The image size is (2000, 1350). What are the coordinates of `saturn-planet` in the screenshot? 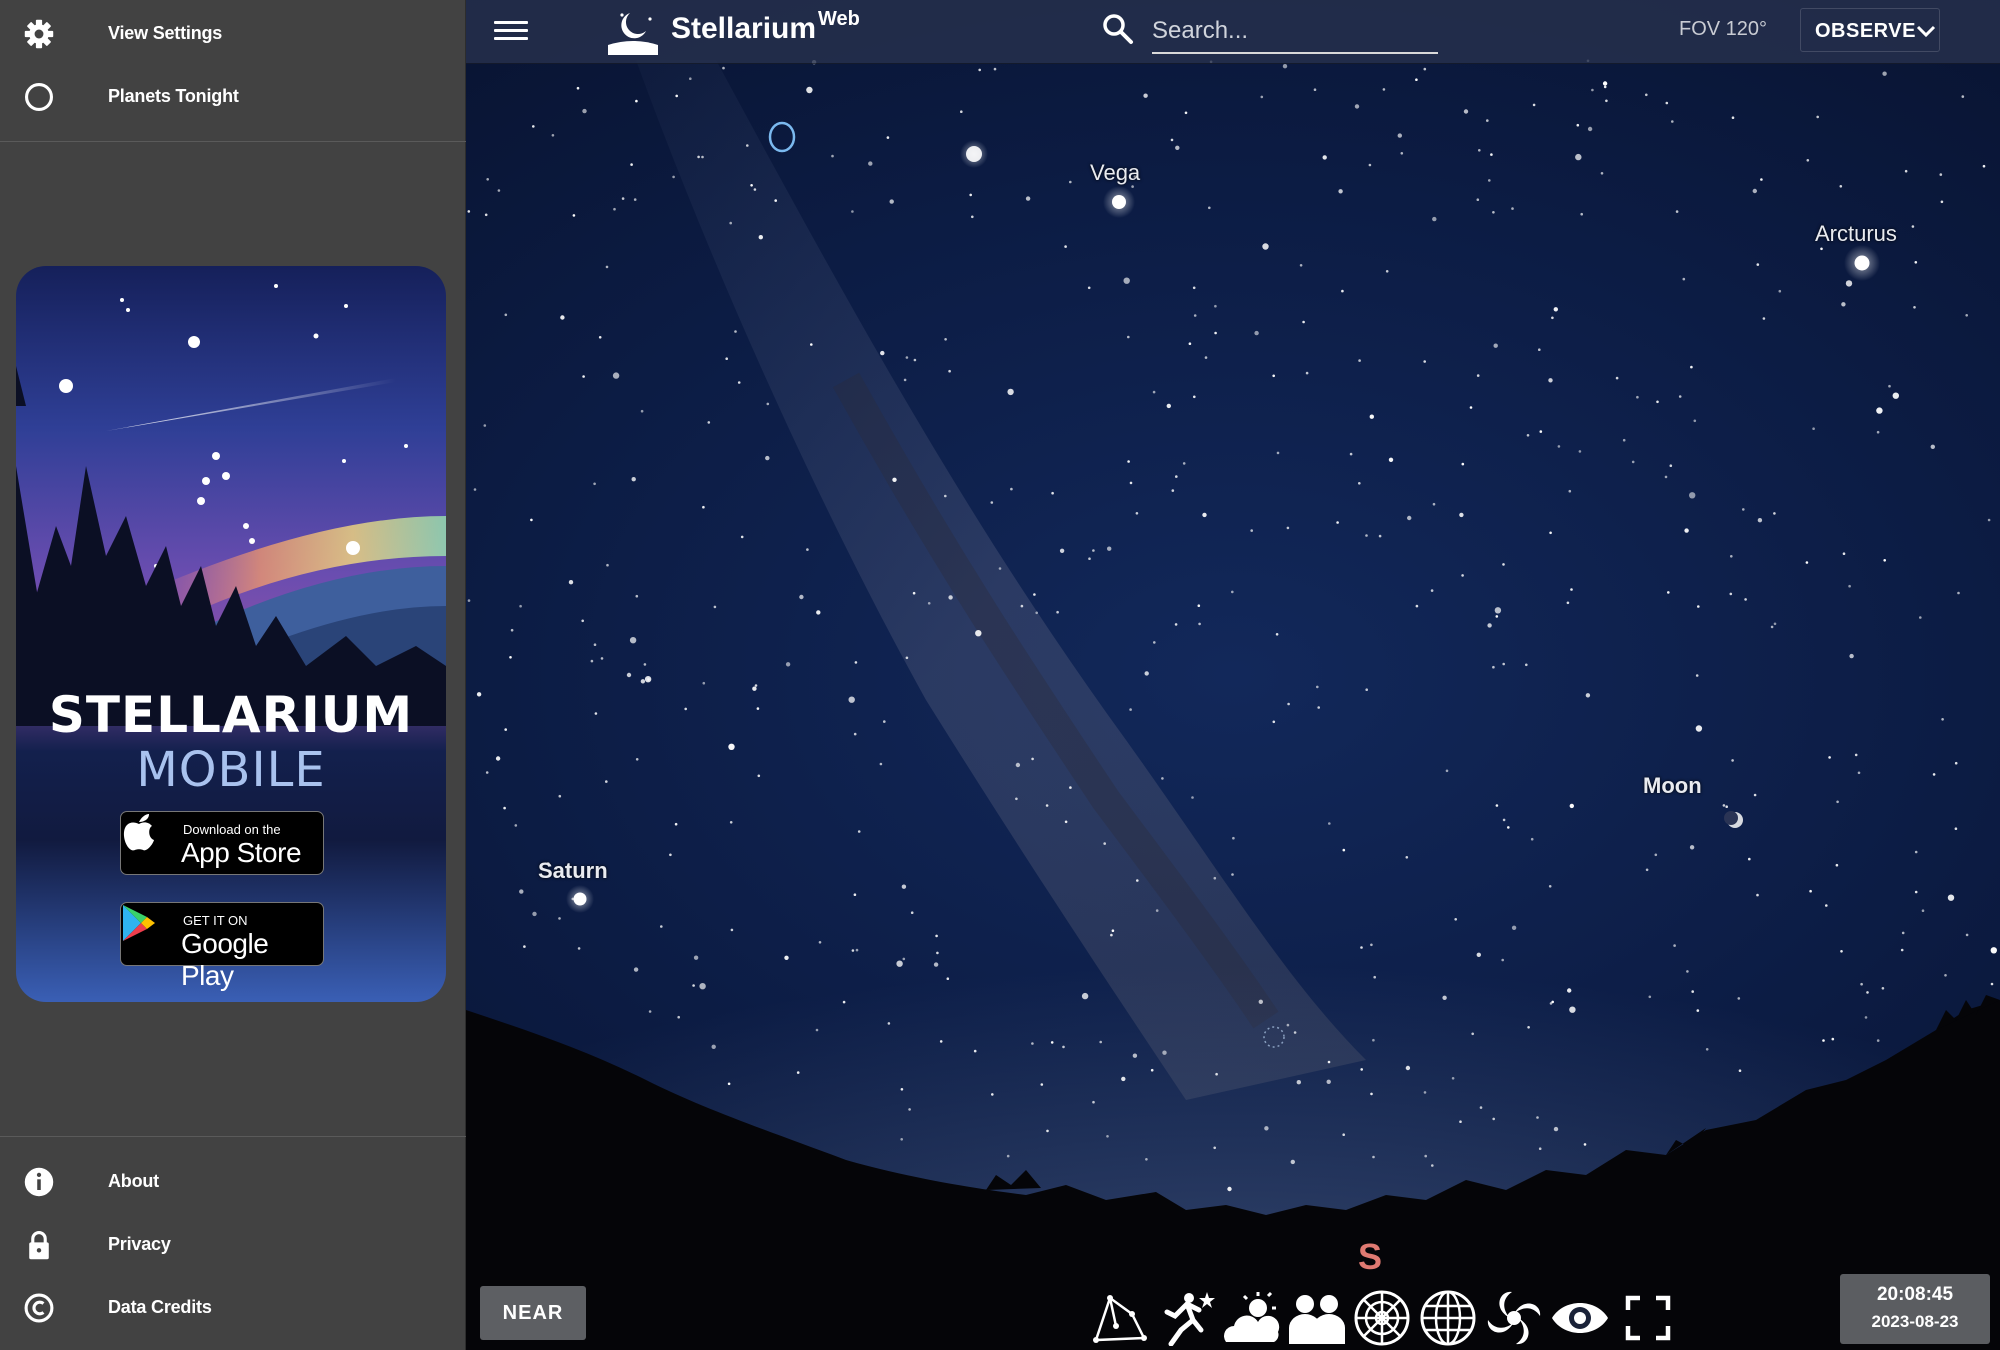 It's located at (580, 899).